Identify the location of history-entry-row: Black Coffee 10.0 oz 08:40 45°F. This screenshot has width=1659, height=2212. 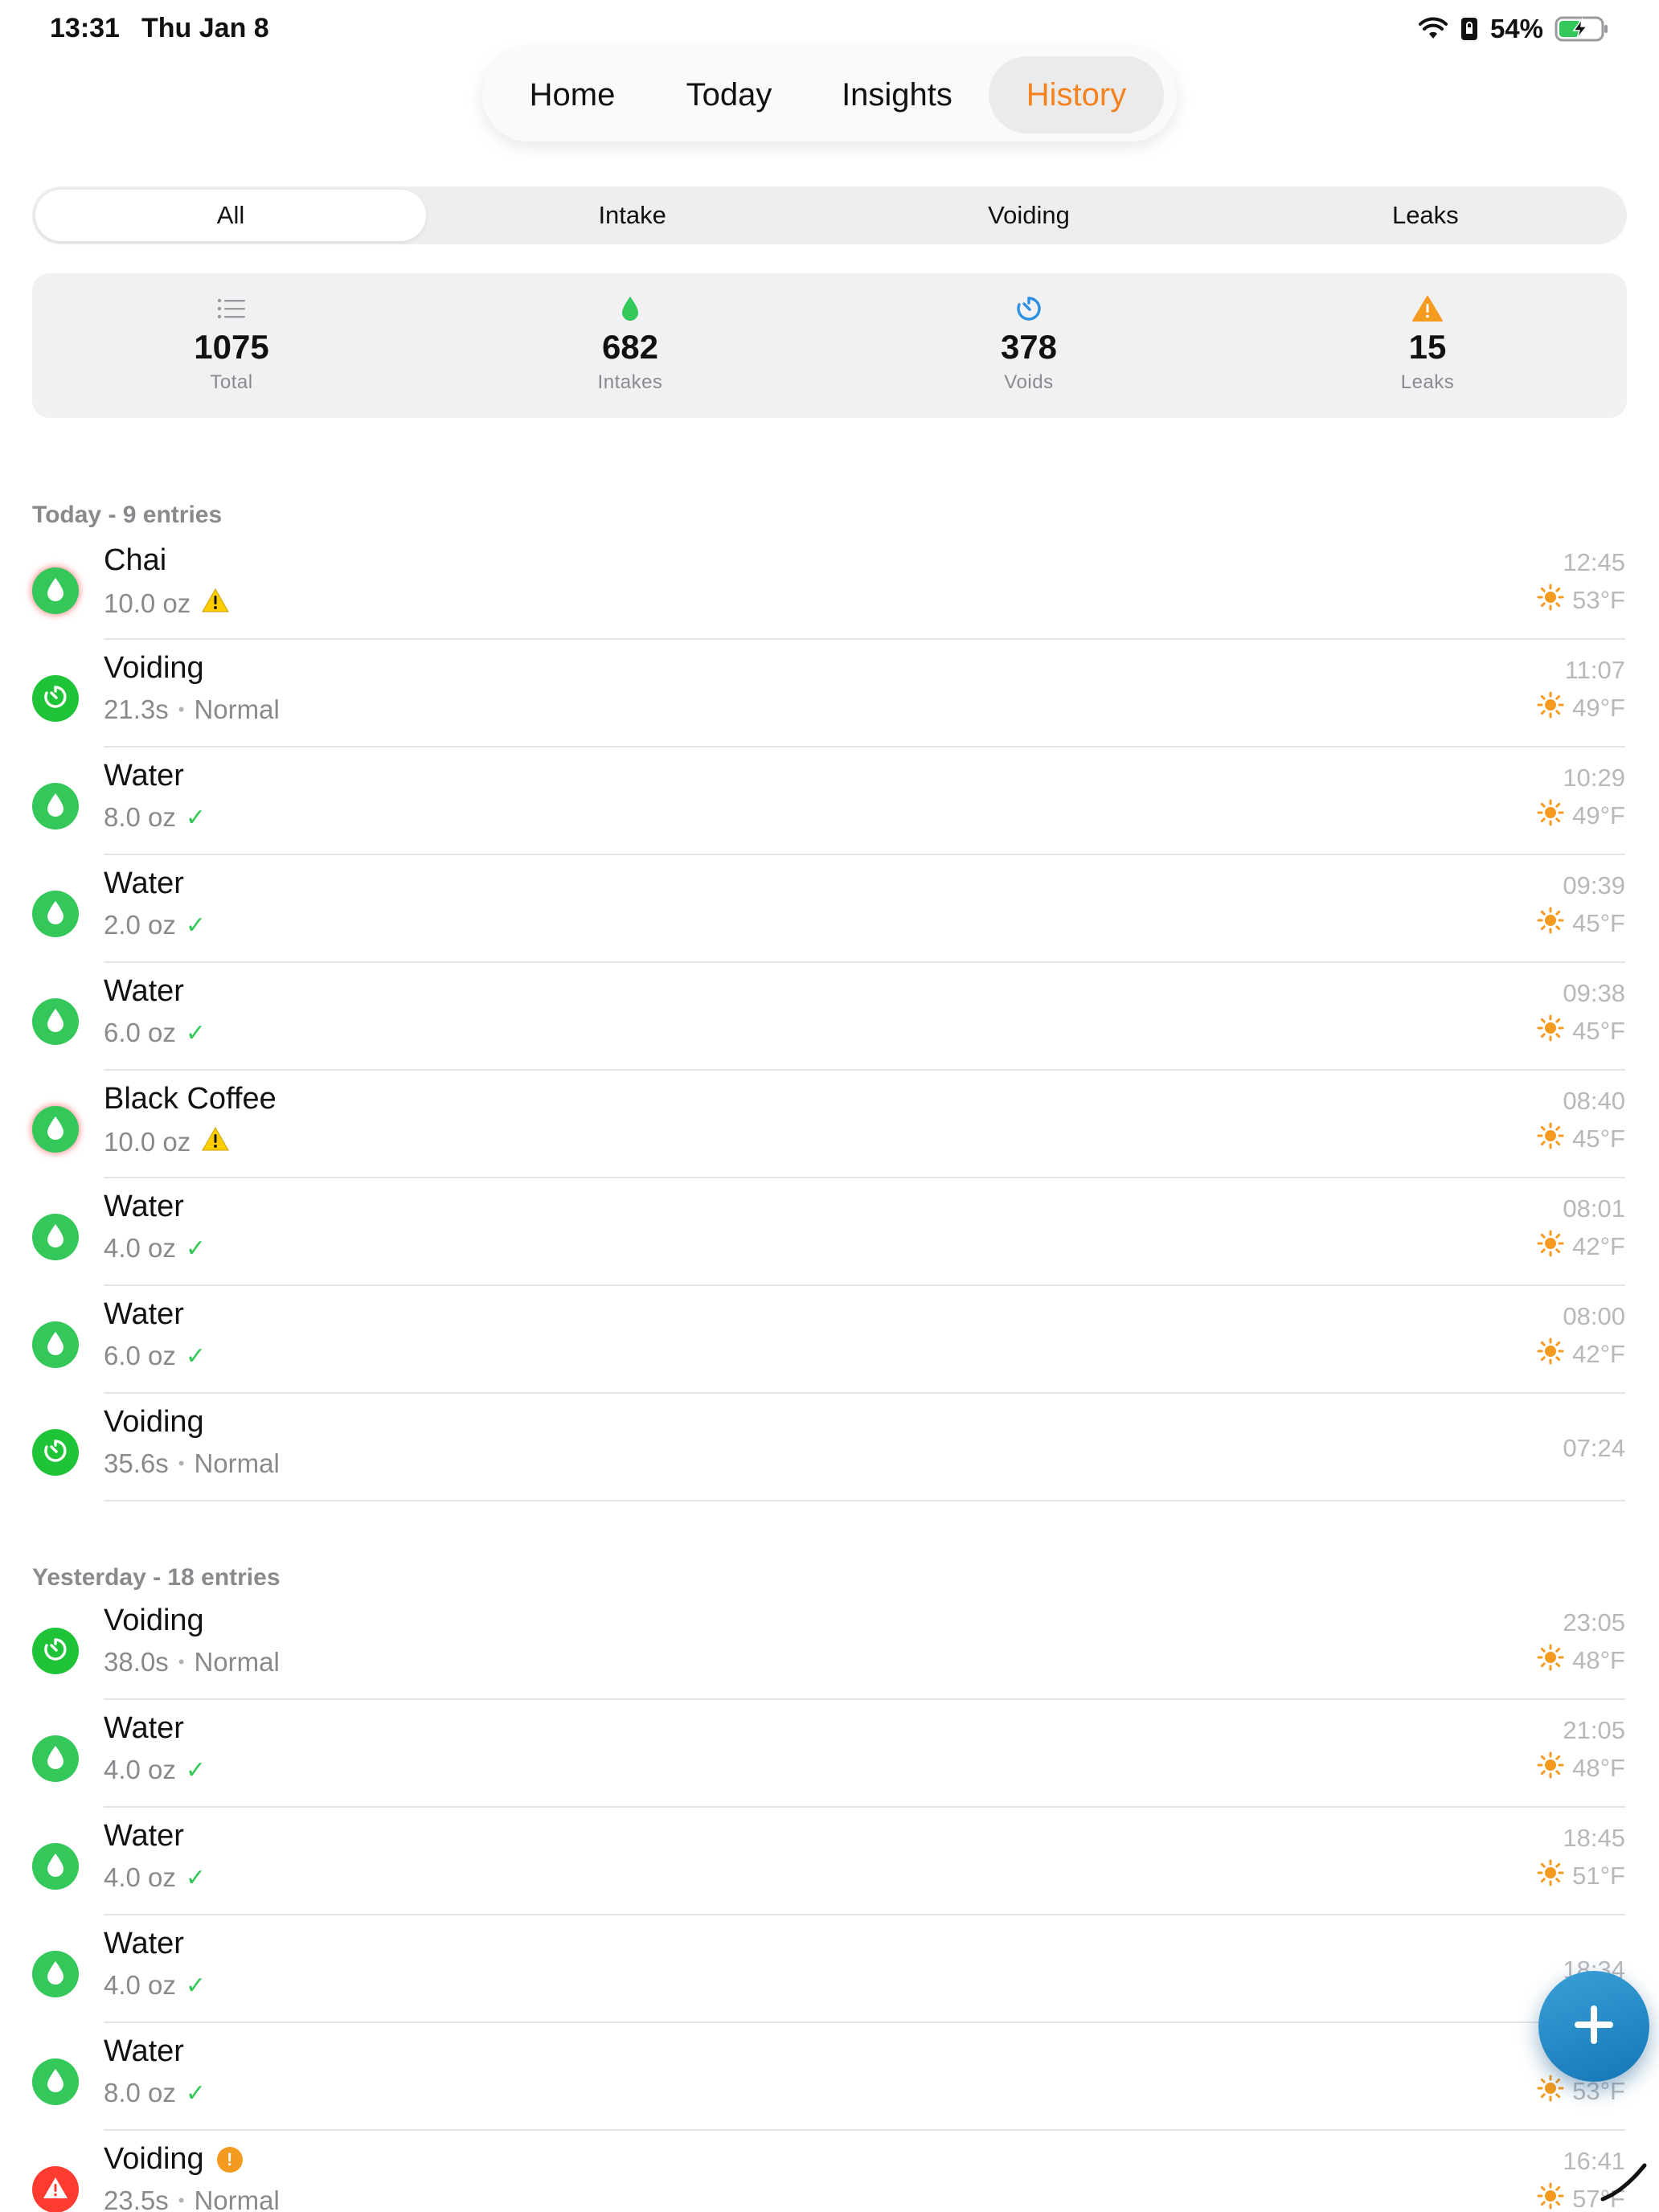
(829, 1124).